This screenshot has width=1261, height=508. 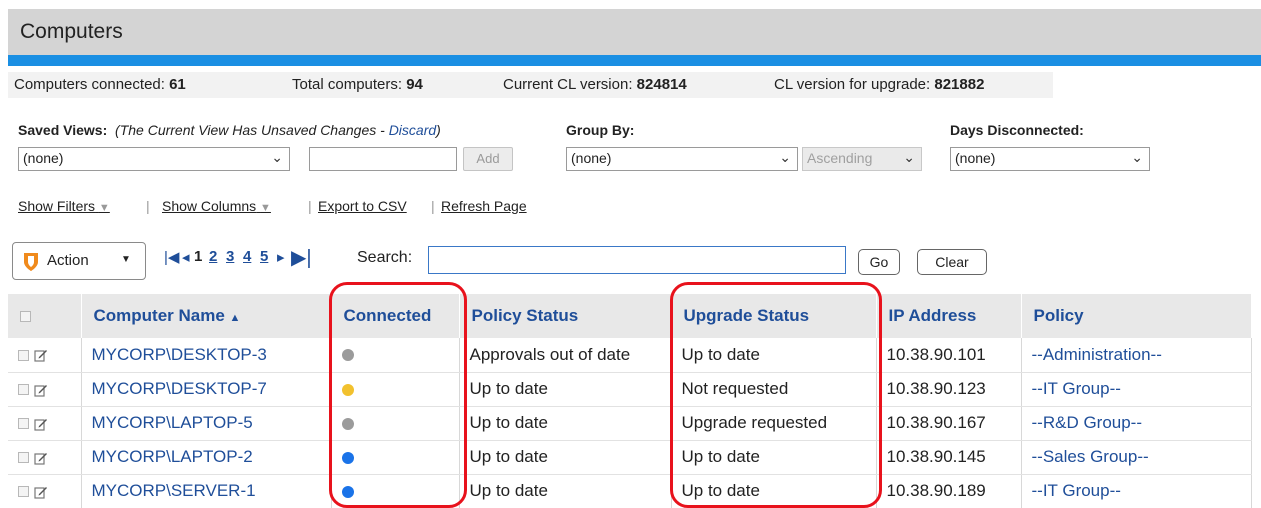 What do you see at coordinates (25, 317) in the screenshot?
I see `select-all-checkbox` at bounding box center [25, 317].